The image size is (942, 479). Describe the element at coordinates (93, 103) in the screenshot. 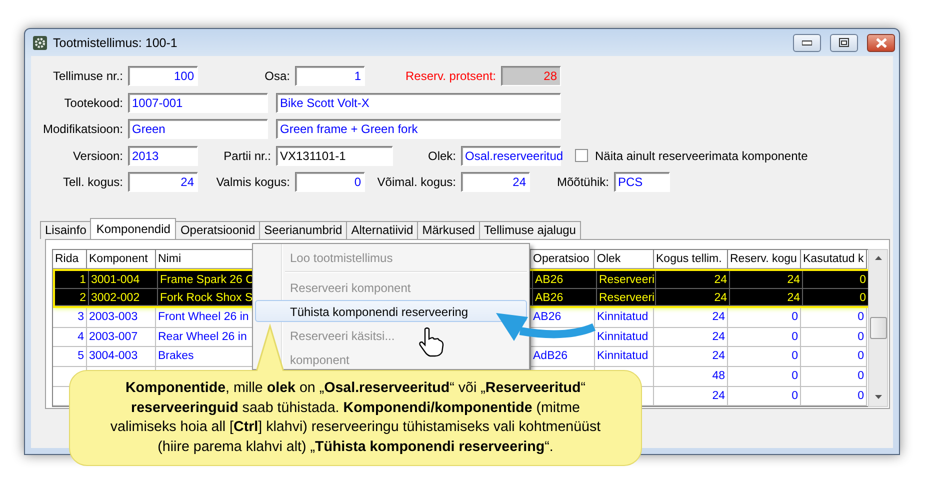

I see `field-label: Tootekood:` at that location.